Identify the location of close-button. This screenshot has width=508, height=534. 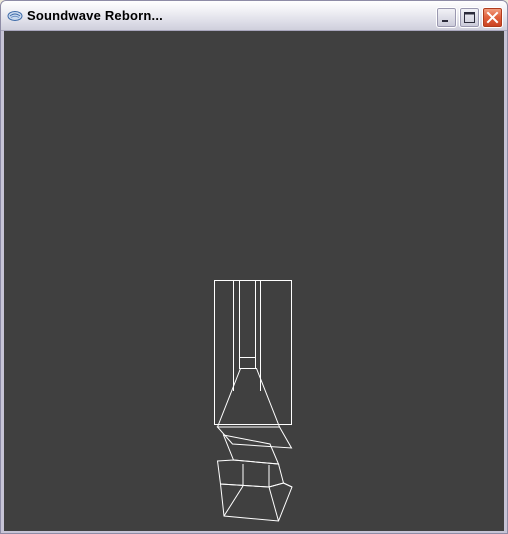
(492, 17).